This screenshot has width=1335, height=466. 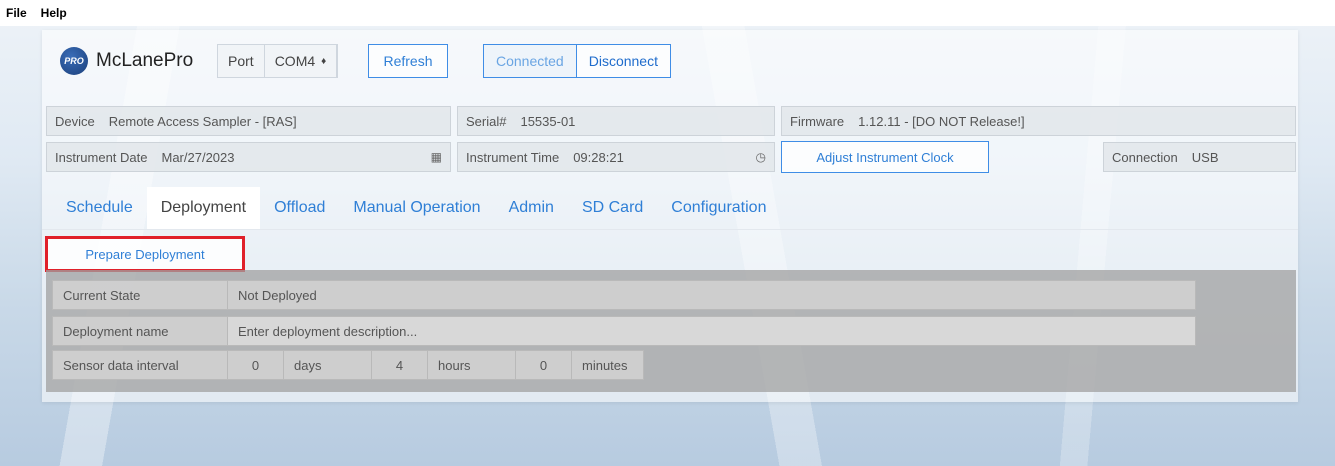 I want to click on disconnect-button: Disconnect, so click(x=623, y=61).